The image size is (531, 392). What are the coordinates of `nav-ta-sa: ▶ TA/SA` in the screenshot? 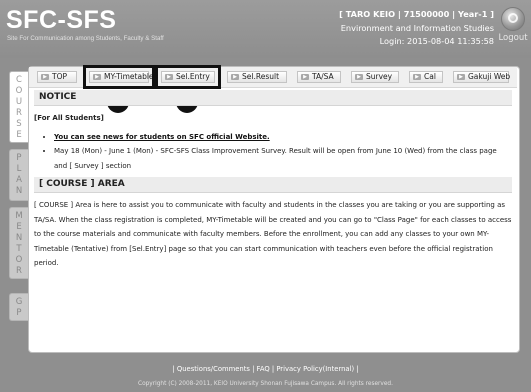 It's located at (319, 77).